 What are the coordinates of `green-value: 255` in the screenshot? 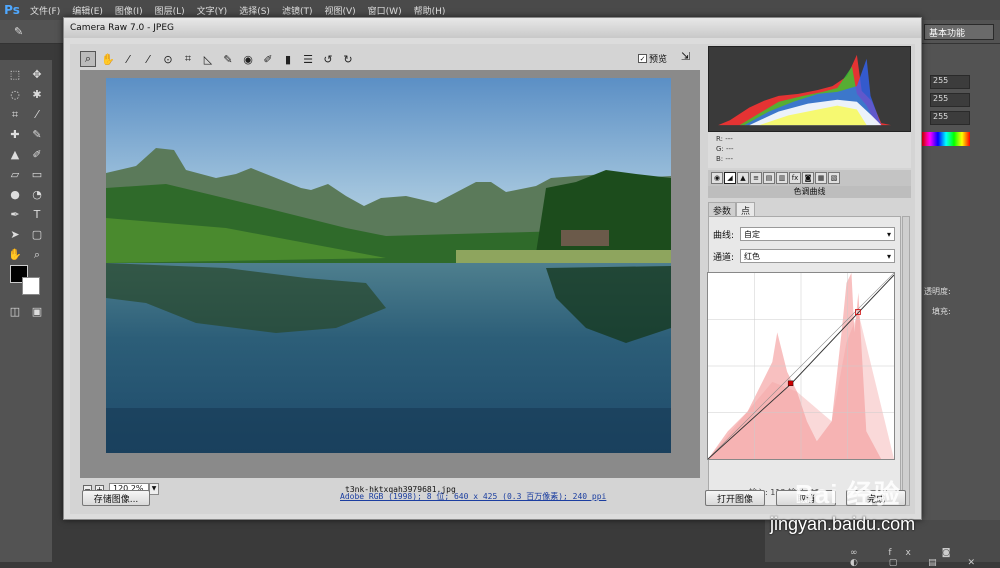 It's located at (950, 100).